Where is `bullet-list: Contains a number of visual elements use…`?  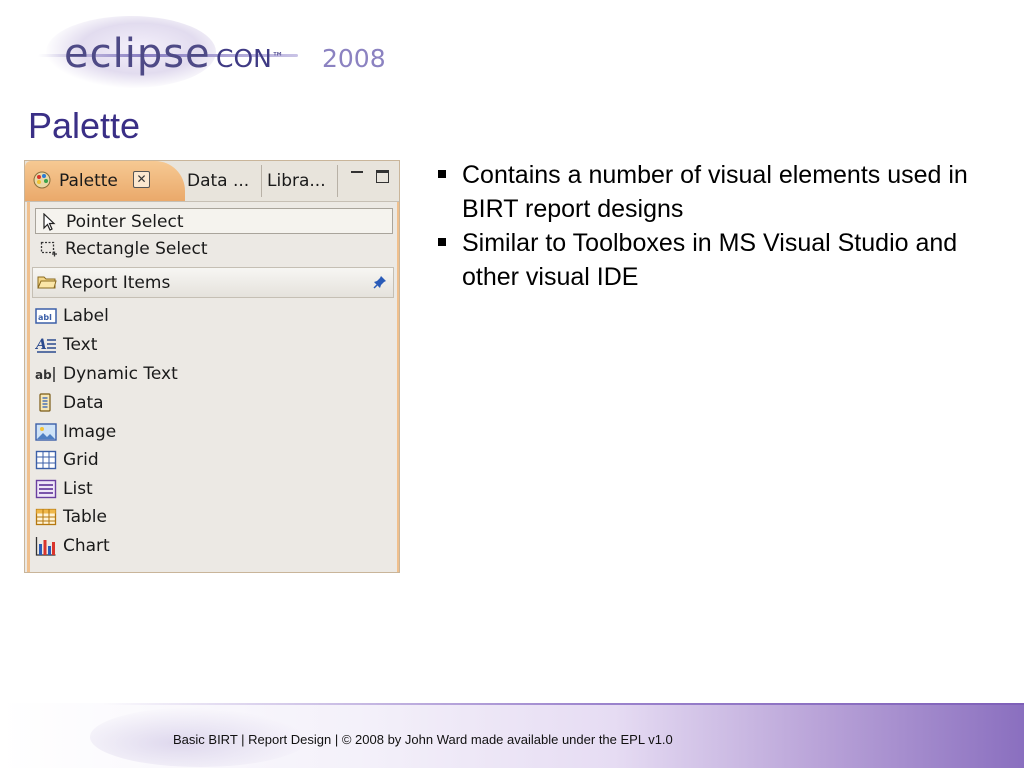 bullet-list: Contains a number of visual elements use… is located at coordinates (716, 226).